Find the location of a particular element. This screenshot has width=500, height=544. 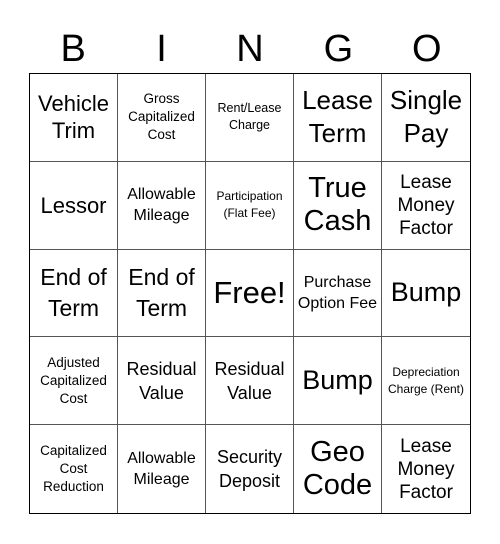

bingo-cell: Purchase Option Fee is located at coordinates (338, 293).